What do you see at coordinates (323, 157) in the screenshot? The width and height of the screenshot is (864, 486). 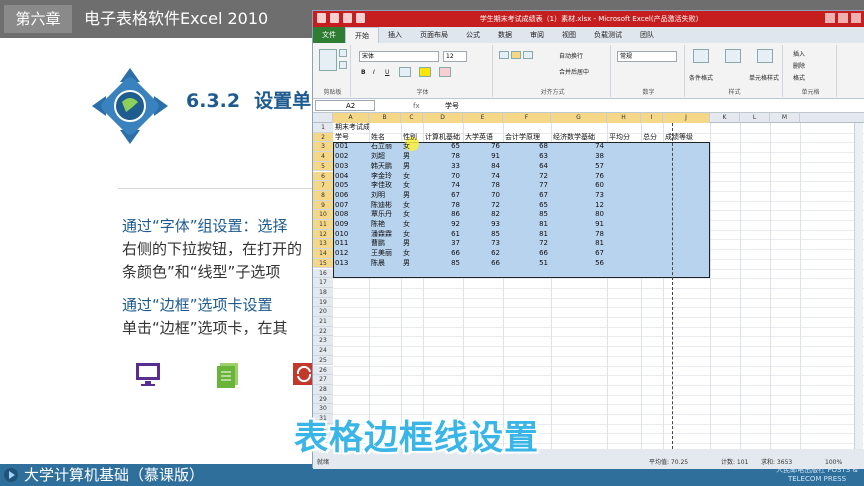 I see `row-header: 4` at bounding box center [323, 157].